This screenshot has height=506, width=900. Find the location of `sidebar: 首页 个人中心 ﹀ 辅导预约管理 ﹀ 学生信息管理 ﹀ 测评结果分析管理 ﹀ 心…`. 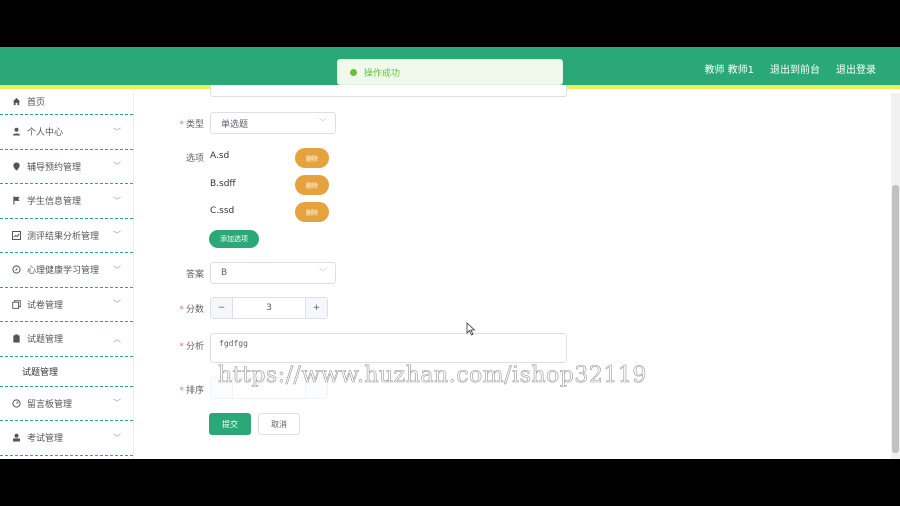

sidebar: 首页 个人中心 ﹀ 辅导预约管理 ﹀ 学生信息管理 ﹀ 测评结果分析管理 ﹀ 心… is located at coordinates (67, 276).